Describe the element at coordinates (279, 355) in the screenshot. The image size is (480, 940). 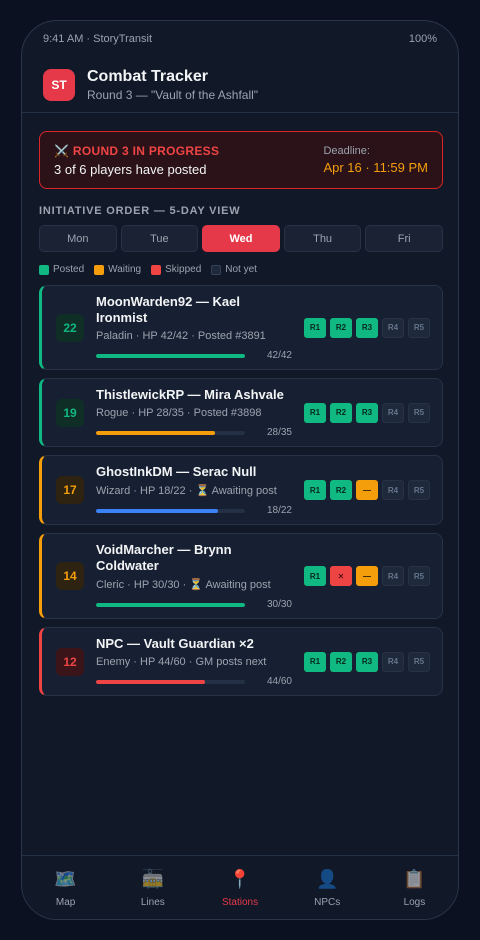
I see `hp-value: 42/42` at that location.